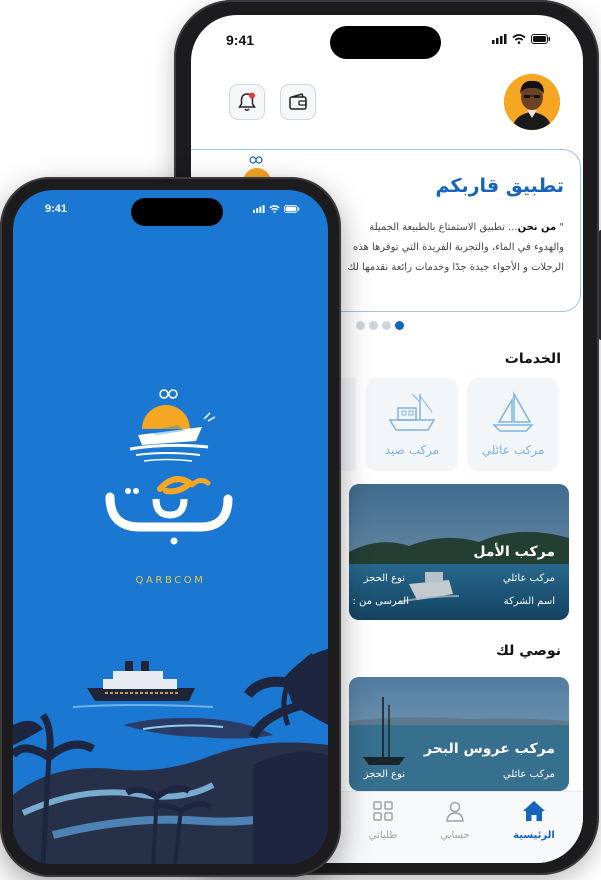  Describe the element at coordinates (500, 186) in the screenshot. I see `about-title: تطبيق قاربكم` at that location.